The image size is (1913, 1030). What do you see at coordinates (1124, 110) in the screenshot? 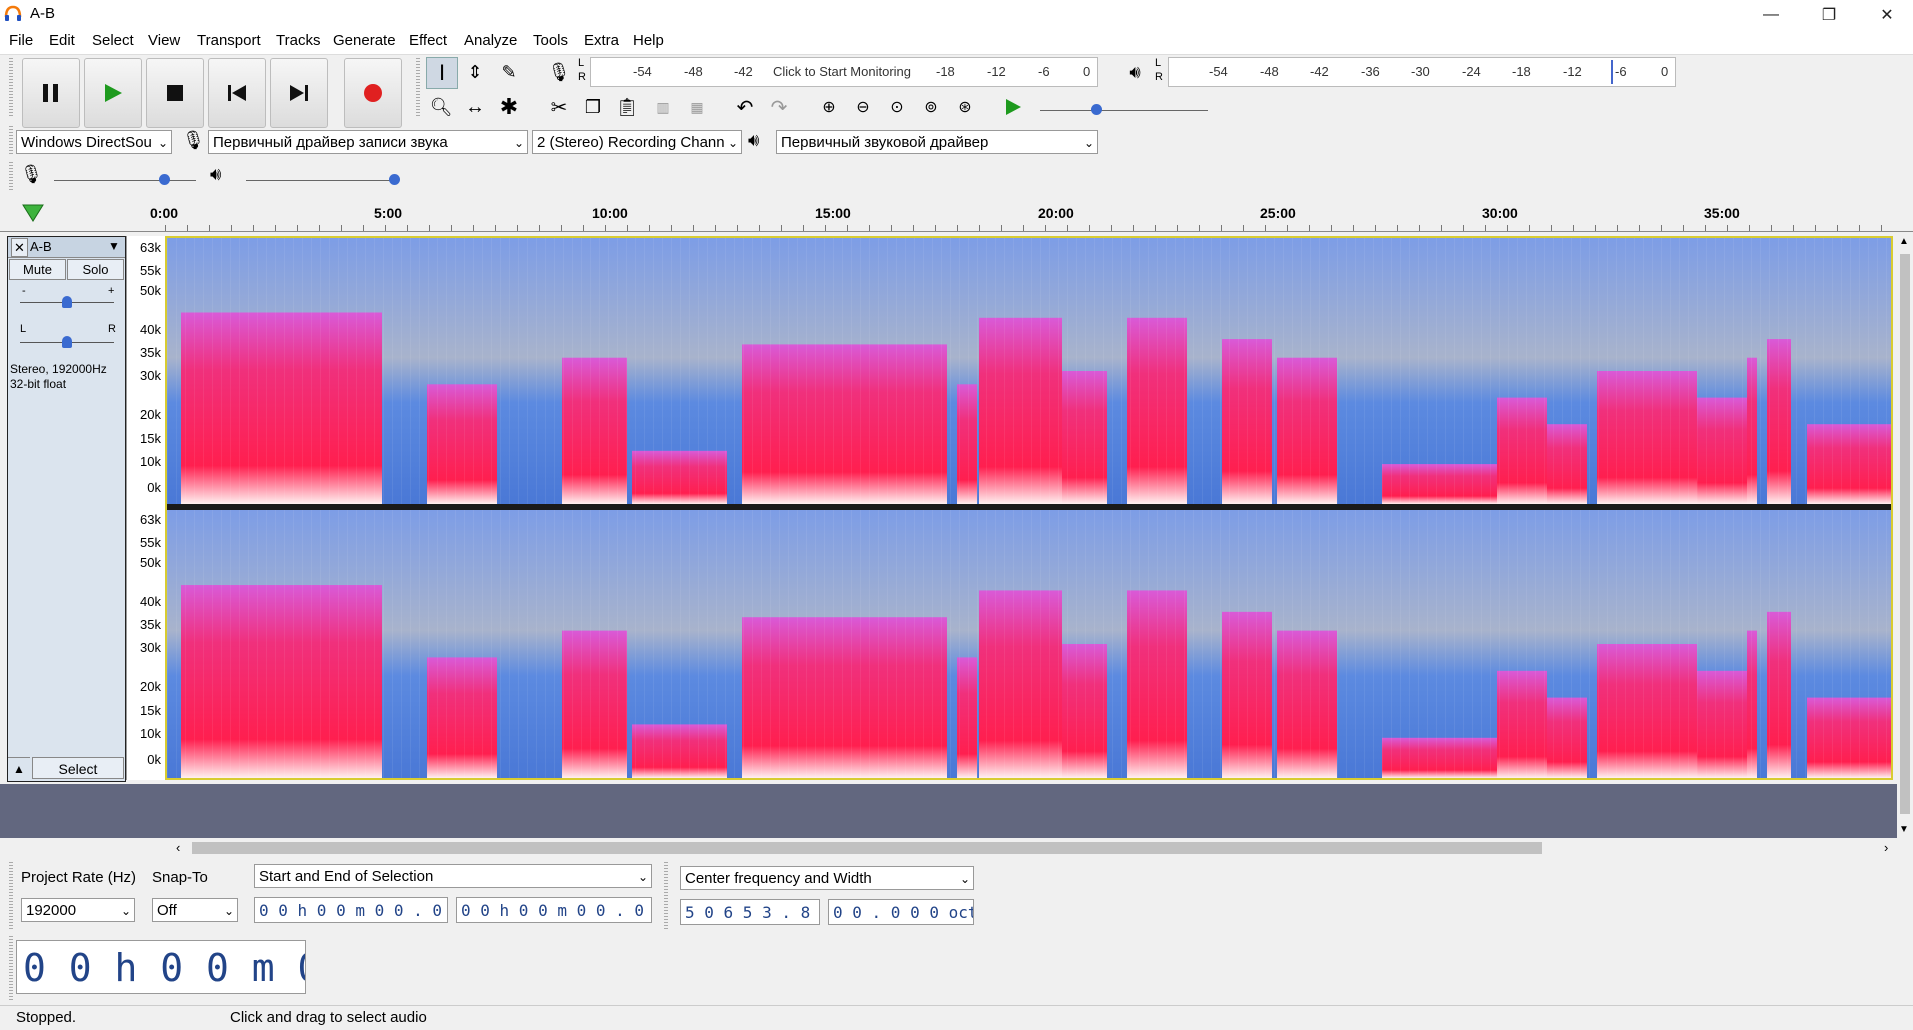
I see `play-speed-slider` at bounding box center [1124, 110].